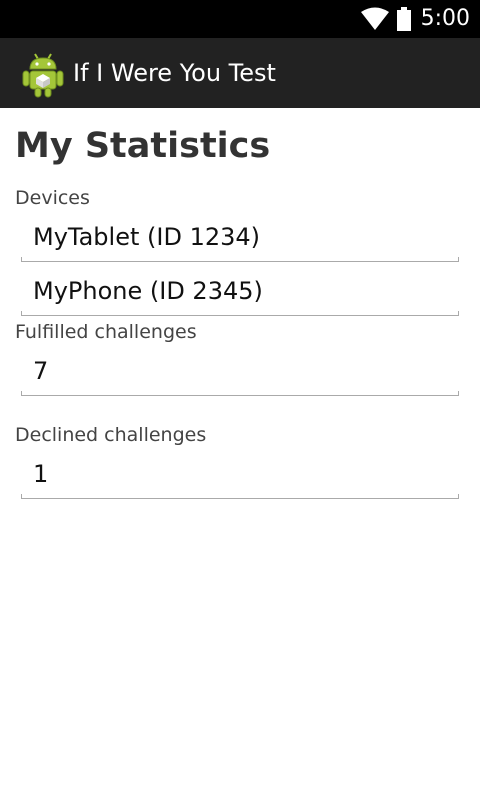 This screenshot has height=800, width=480. I want to click on devices-label: Devices, so click(52, 198).